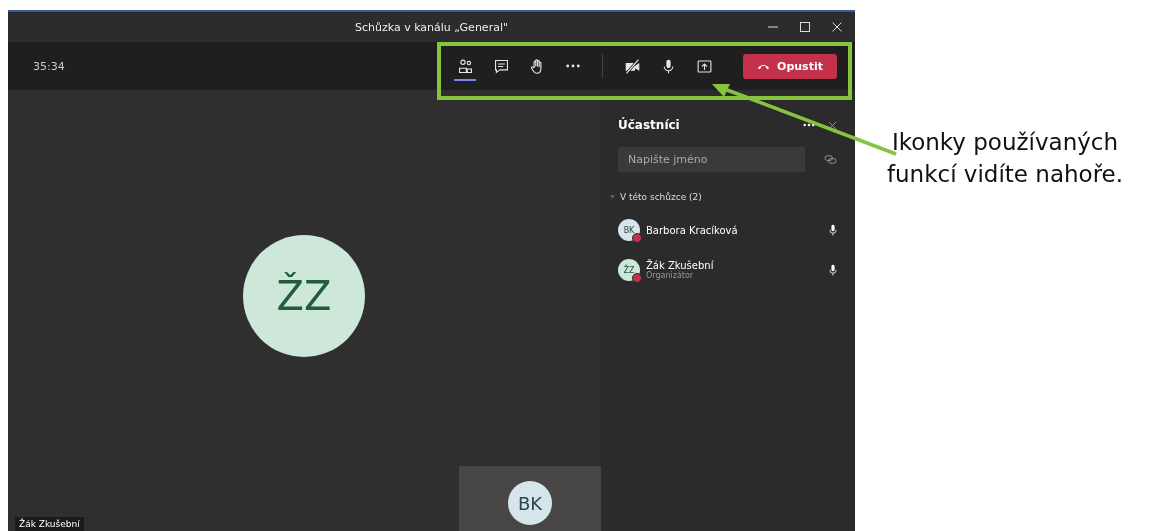  Describe the element at coordinates (501, 66) in the screenshot. I see `chat-icon` at that location.